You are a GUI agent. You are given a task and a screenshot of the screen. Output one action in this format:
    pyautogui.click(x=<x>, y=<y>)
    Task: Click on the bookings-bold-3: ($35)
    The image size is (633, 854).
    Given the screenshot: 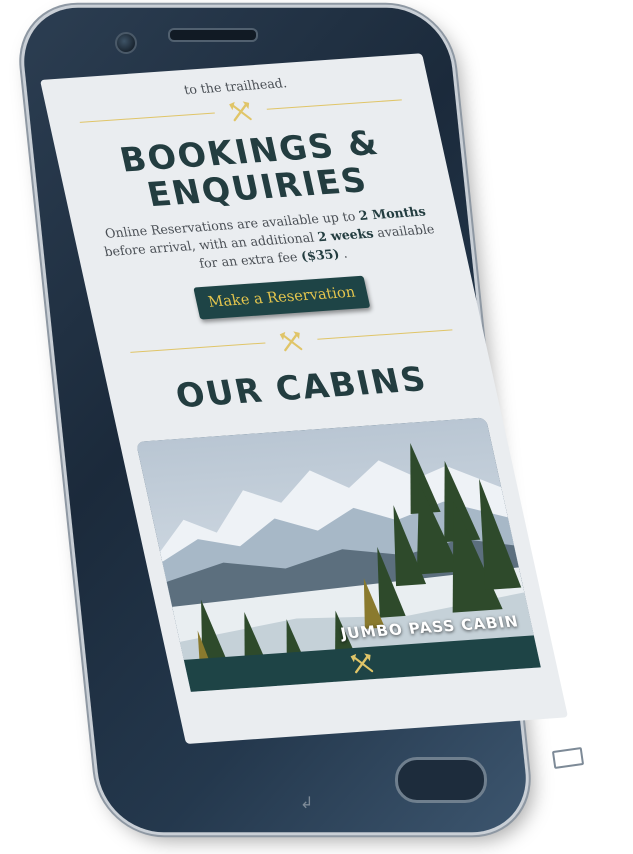 What is the action you would take?
    pyautogui.click(x=320, y=255)
    